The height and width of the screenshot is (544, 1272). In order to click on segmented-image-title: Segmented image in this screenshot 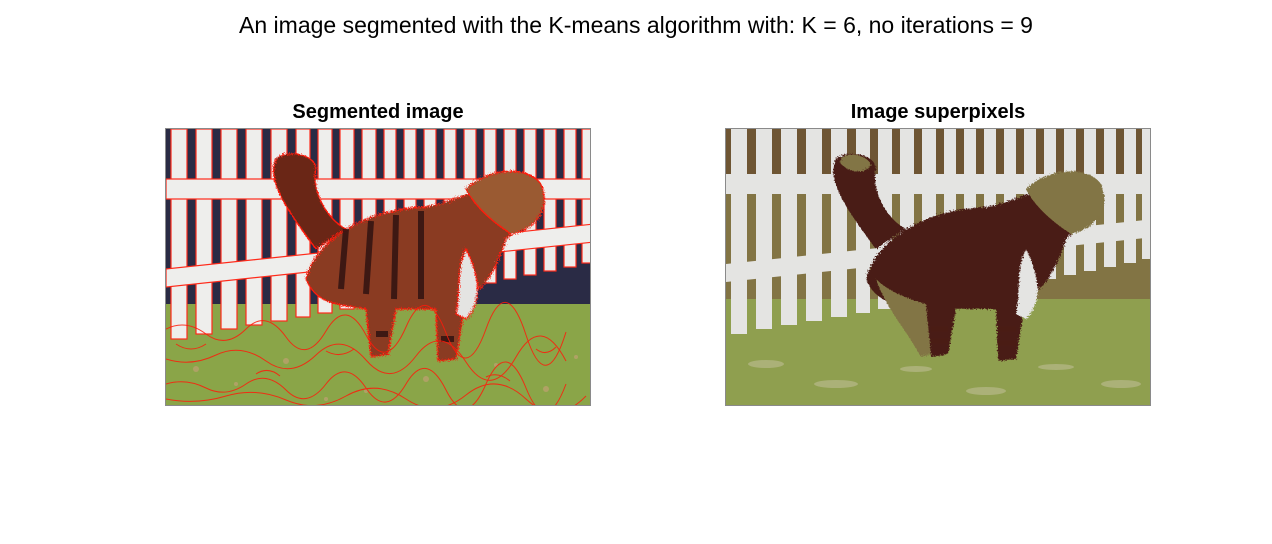, I will do `click(378, 112)`.